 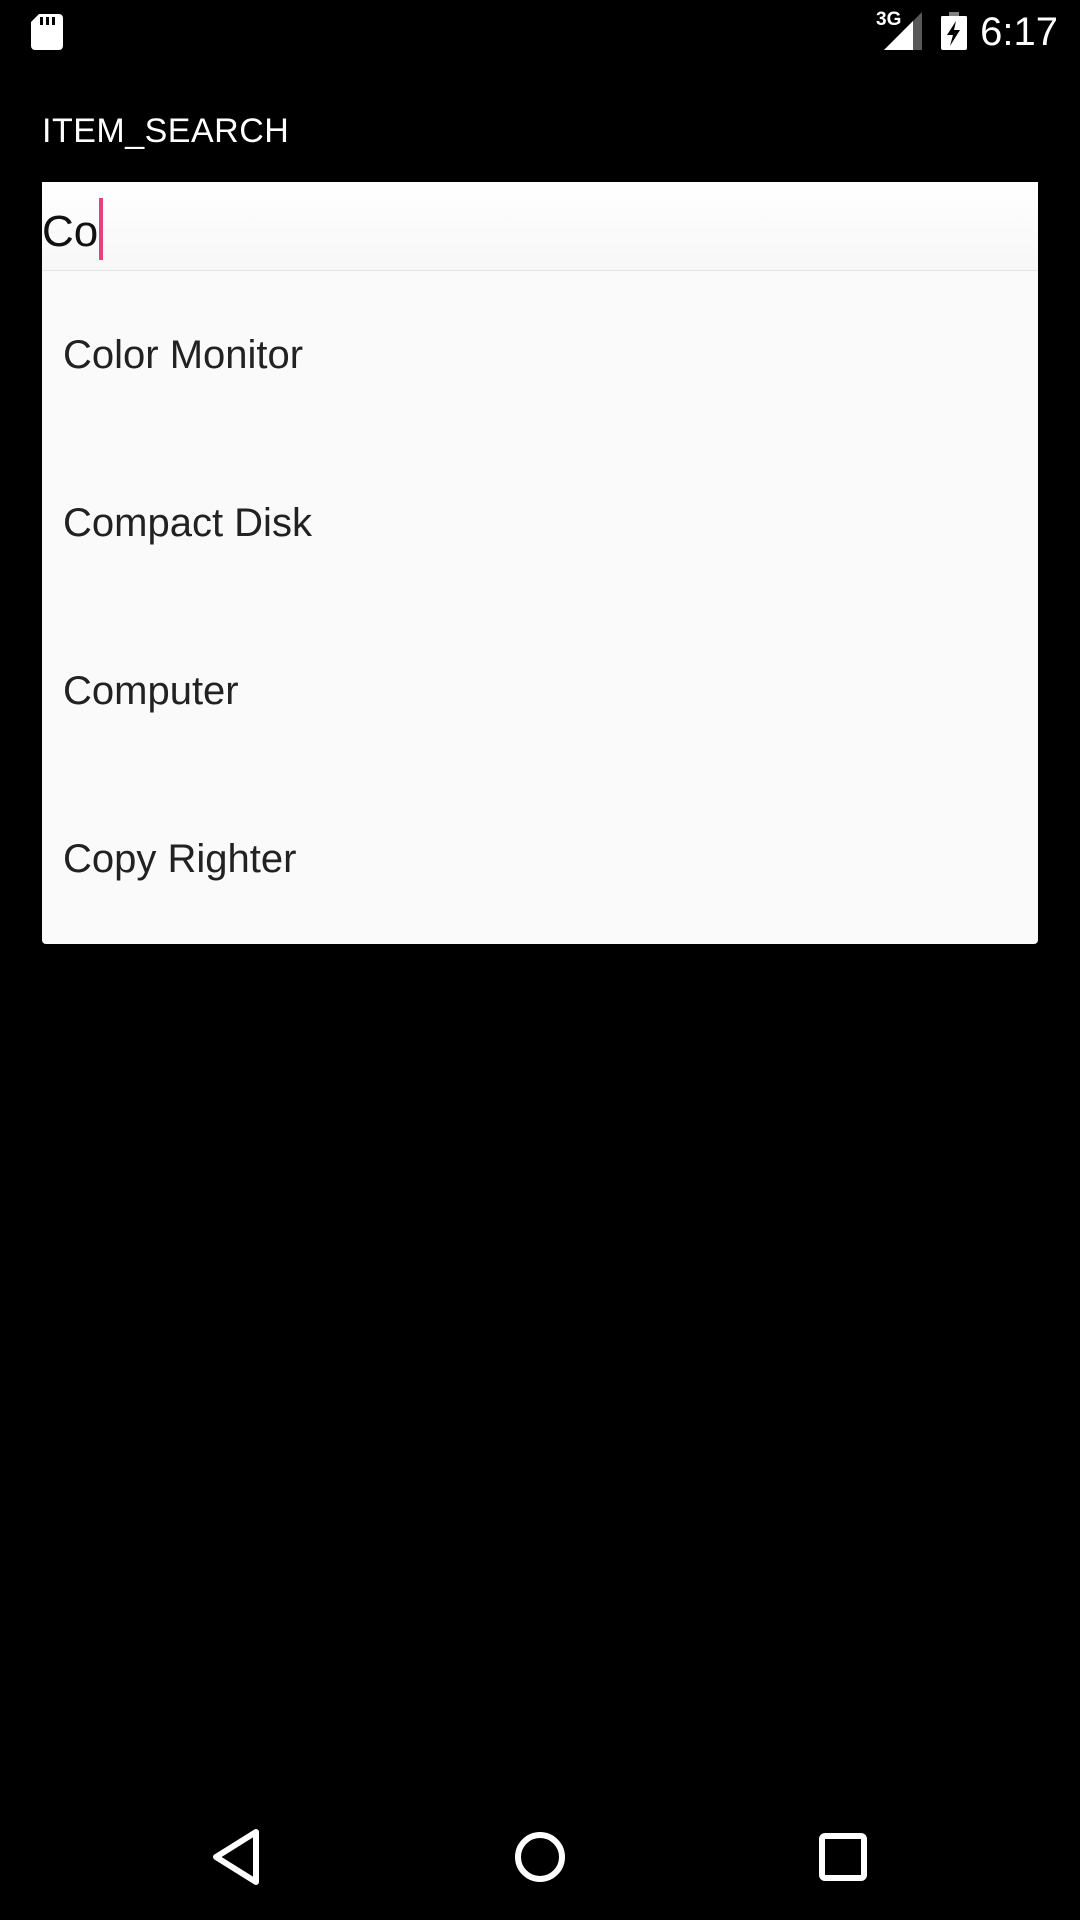 What do you see at coordinates (101, 229) in the screenshot?
I see `text-cursor` at bounding box center [101, 229].